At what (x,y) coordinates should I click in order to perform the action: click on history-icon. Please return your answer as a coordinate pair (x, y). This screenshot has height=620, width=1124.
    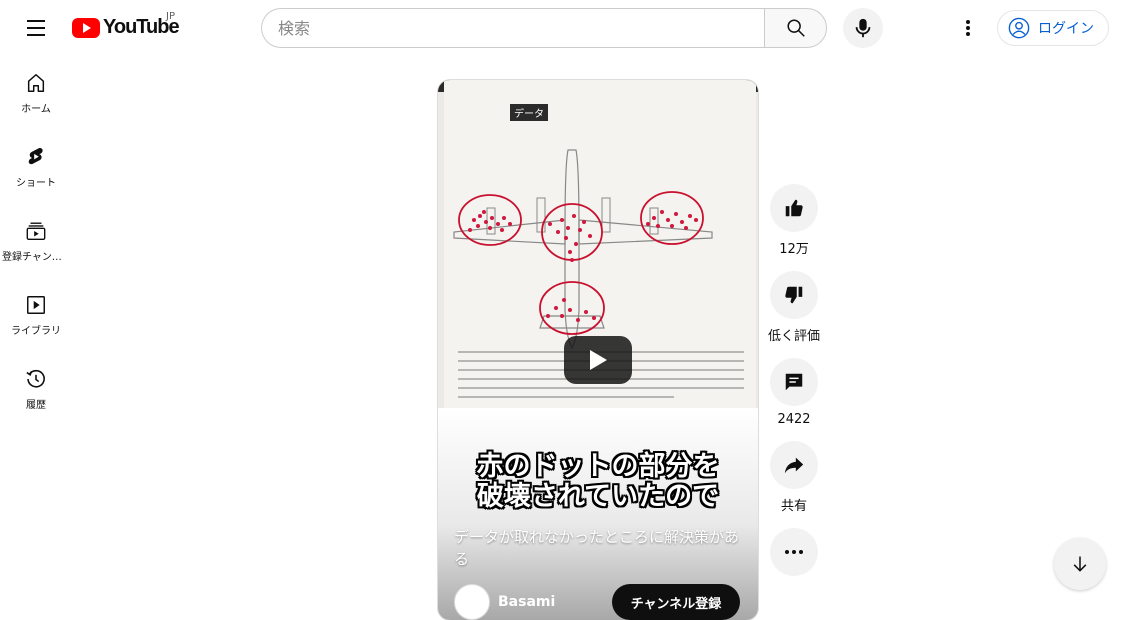
    Looking at the image, I should click on (35, 378).